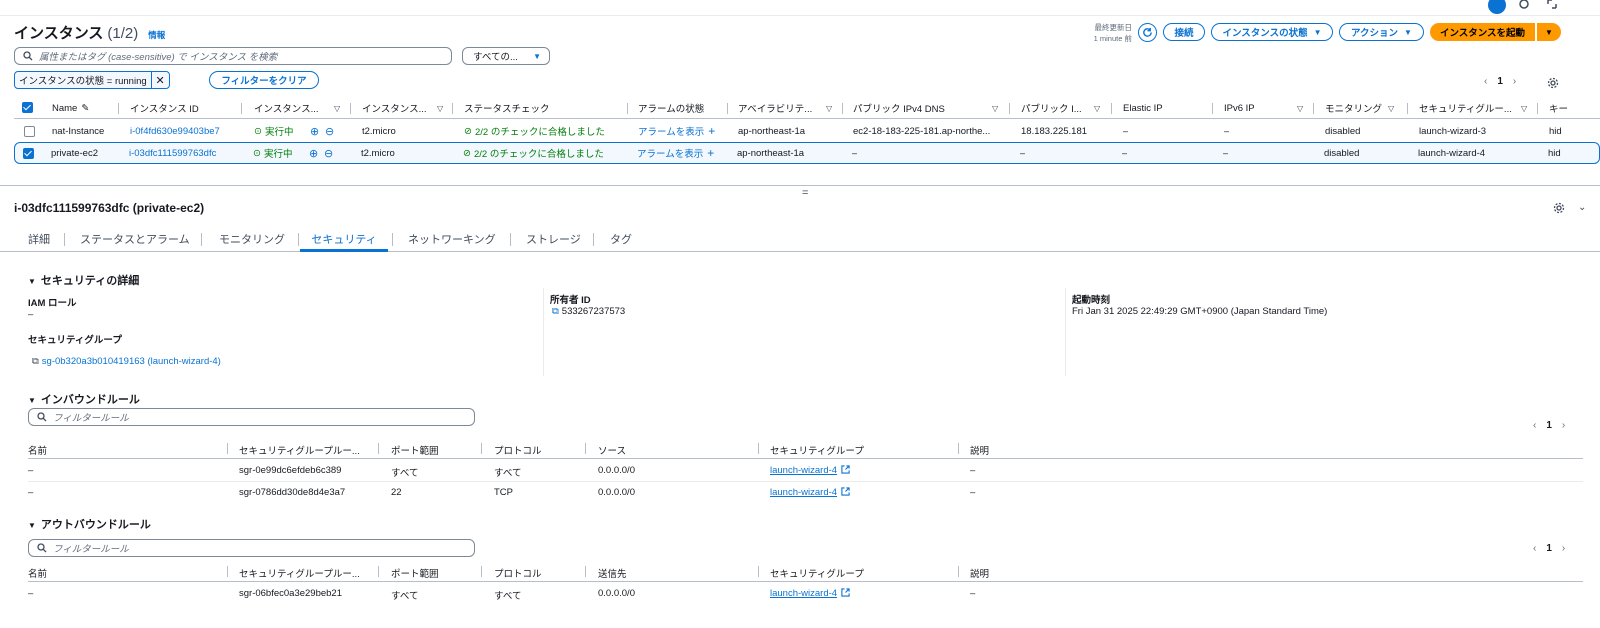 This screenshot has width=1600, height=628. Describe the element at coordinates (1553, 84) in the screenshot. I see `preferences-gear-icon` at that location.